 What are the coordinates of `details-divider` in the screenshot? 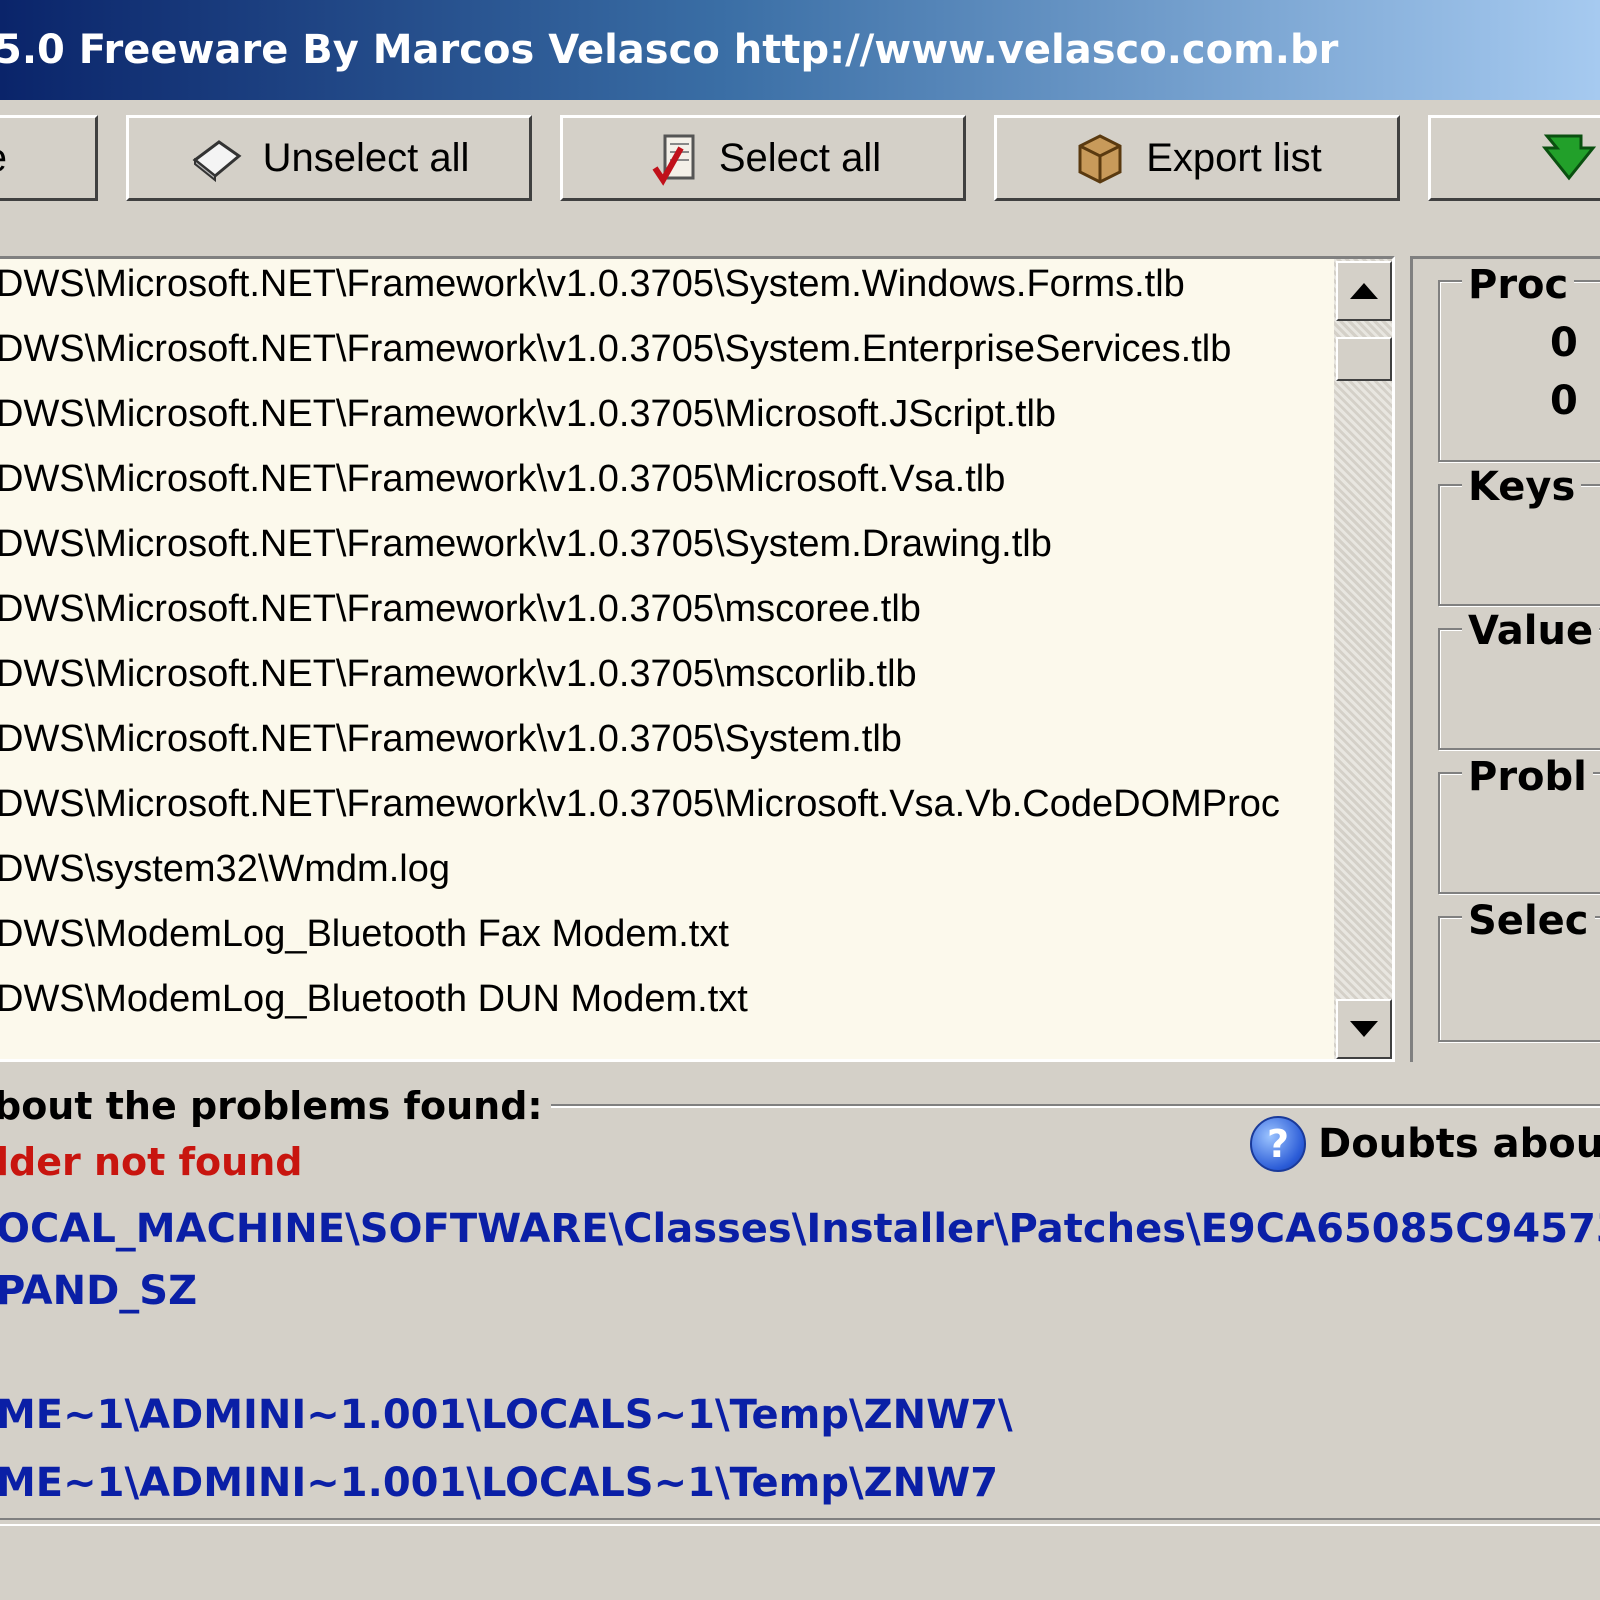 It's located at (1050, 1106).